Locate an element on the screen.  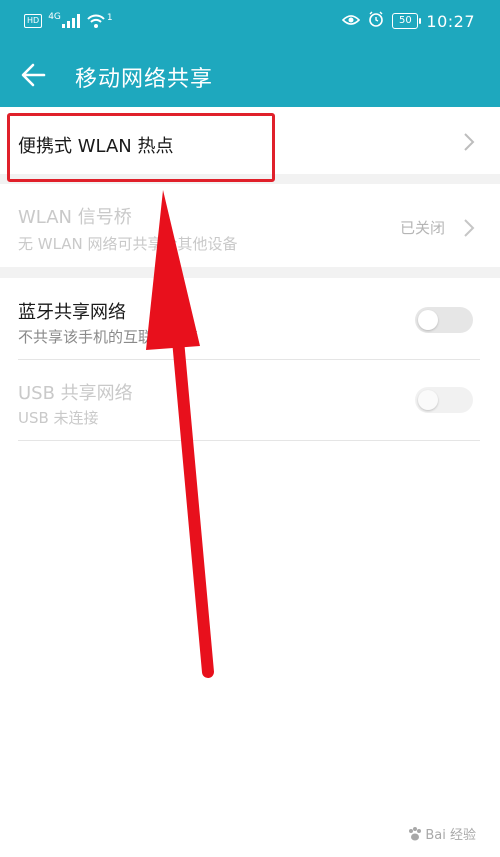
wifi-signal-icon: 1 is located at coordinates (99, 21).